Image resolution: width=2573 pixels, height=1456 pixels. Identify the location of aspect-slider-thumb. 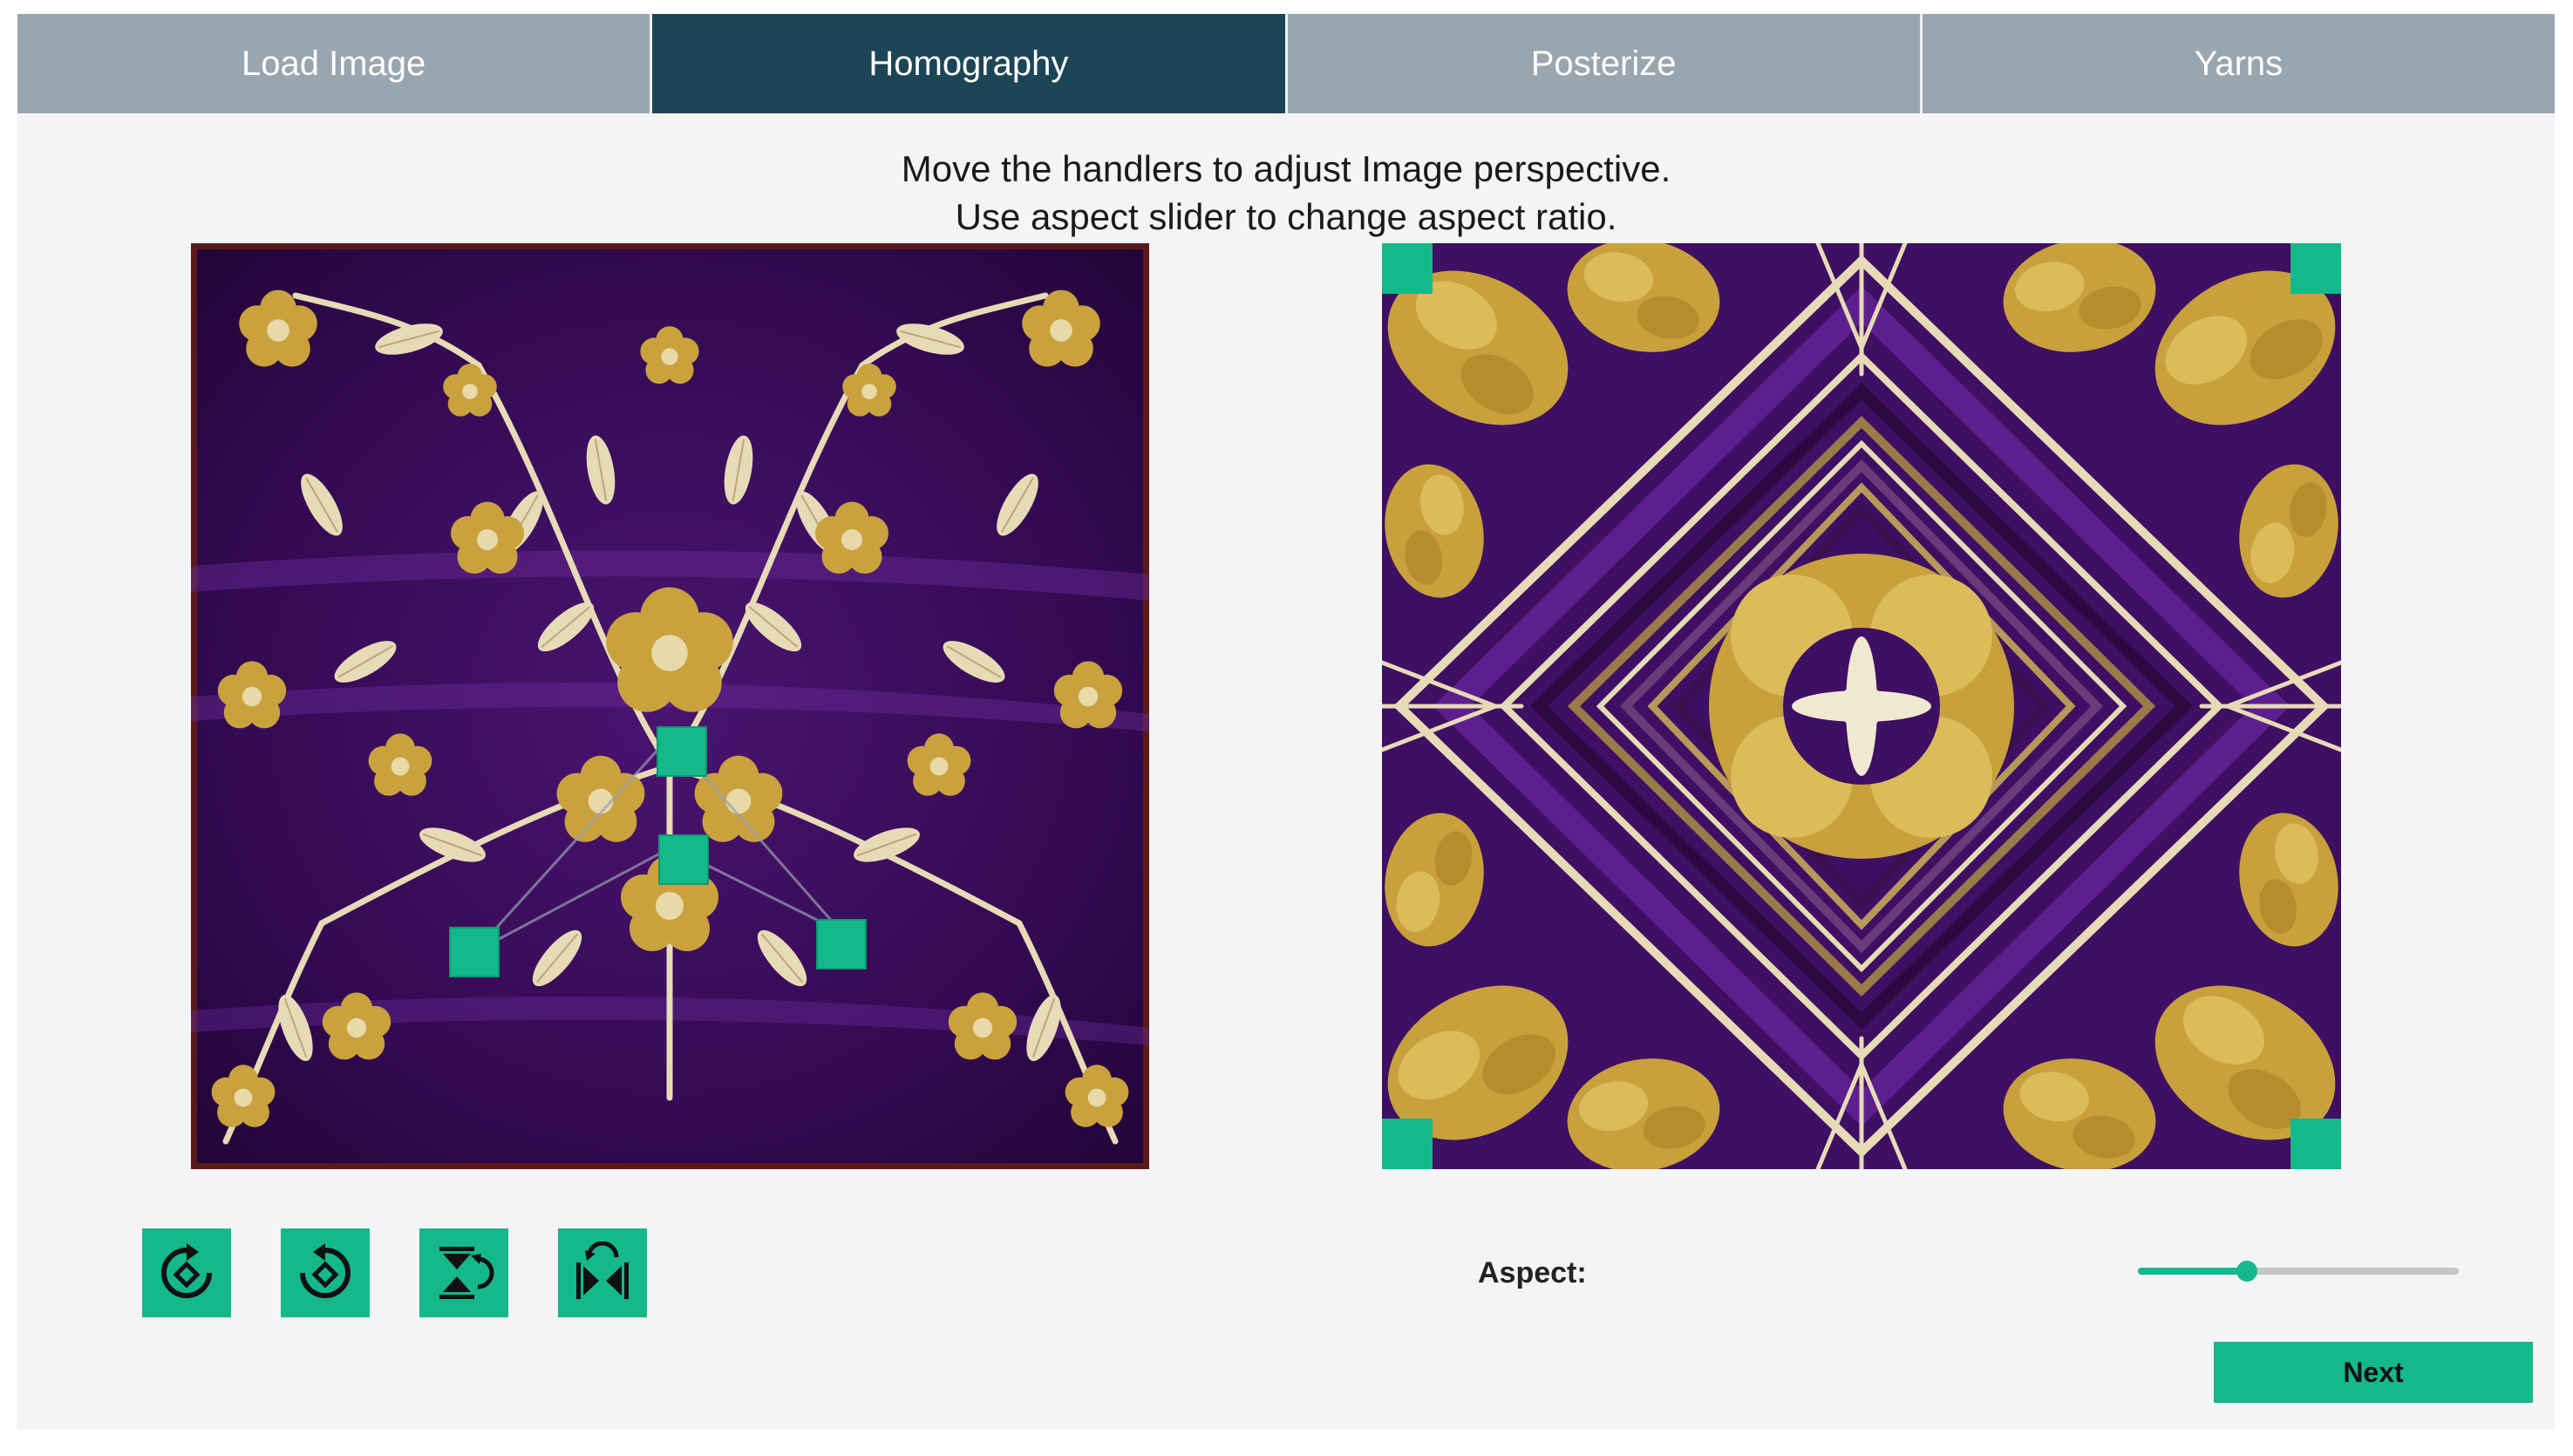
(2247, 1271).